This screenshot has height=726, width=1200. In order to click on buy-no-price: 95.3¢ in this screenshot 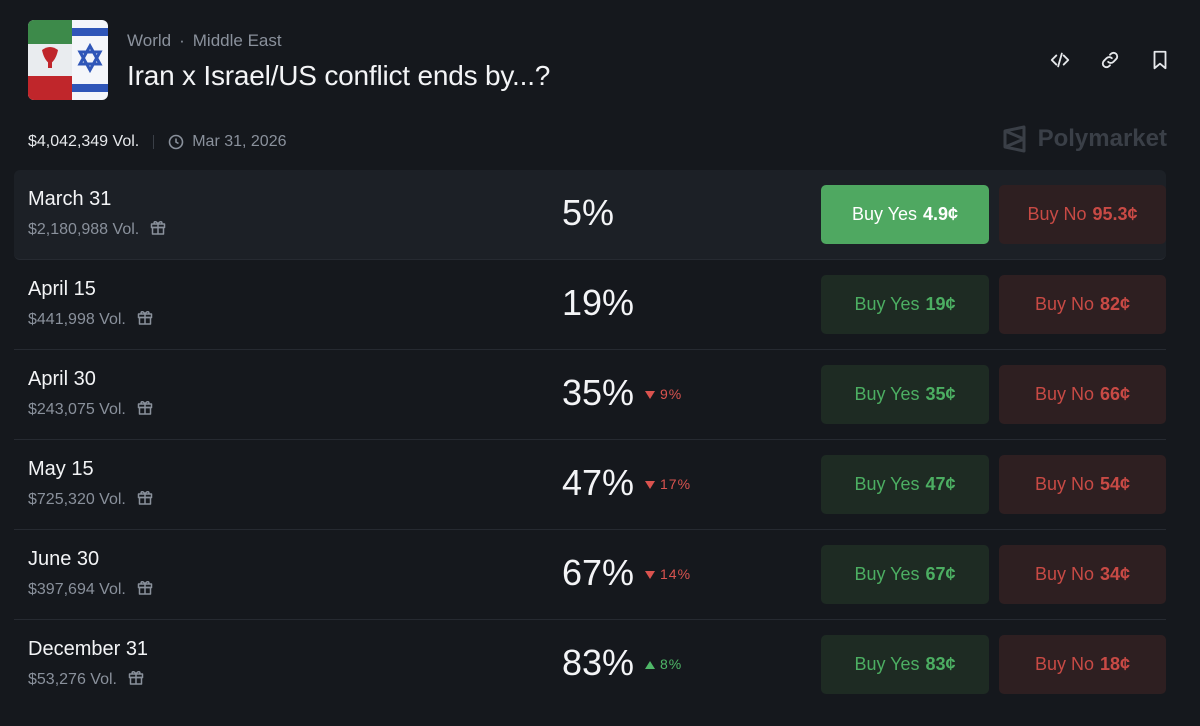, I will do `click(1115, 214)`.